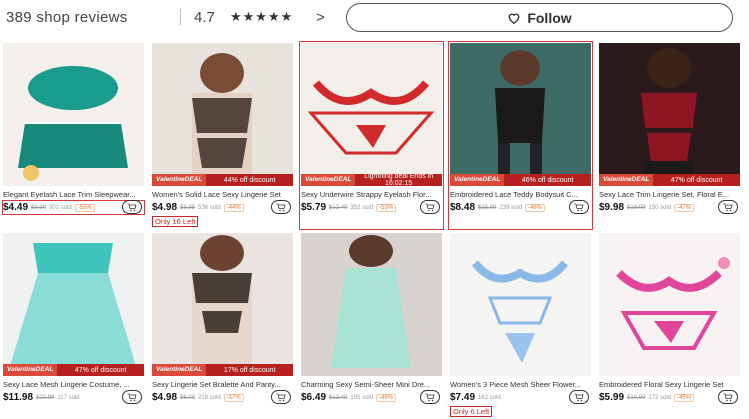  What do you see at coordinates (175, 221) in the screenshot?
I see `stock-badge: Only 16 Left` at bounding box center [175, 221].